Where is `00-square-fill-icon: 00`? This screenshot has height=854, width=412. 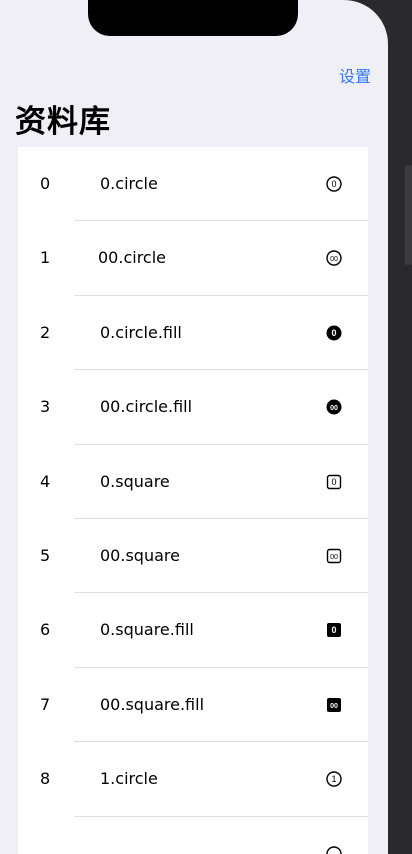 00-square-fill-icon: 00 is located at coordinates (334, 705).